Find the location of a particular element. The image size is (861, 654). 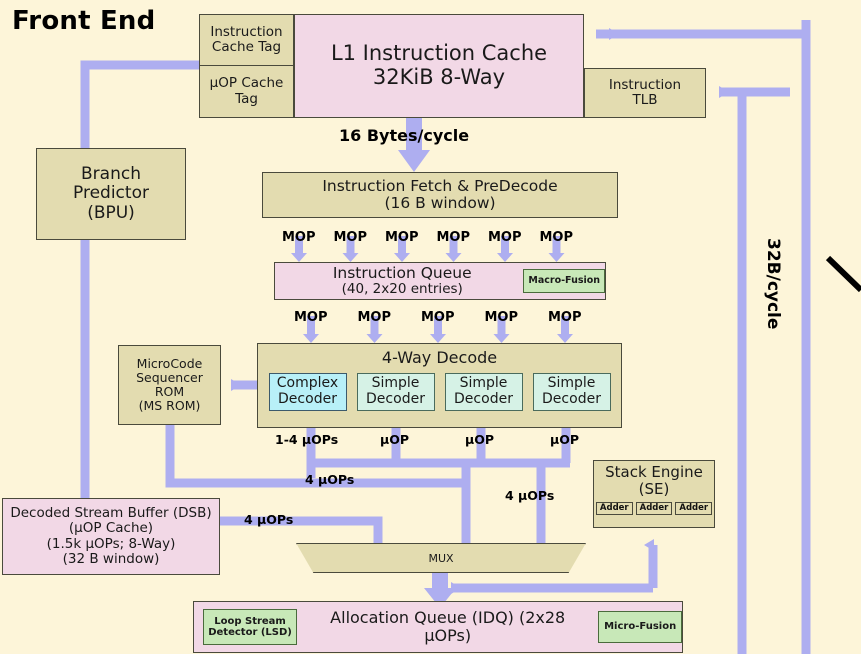

dsb-line1: Decoded Stream Buffer (DSB) is located at coordinates (111, 513).